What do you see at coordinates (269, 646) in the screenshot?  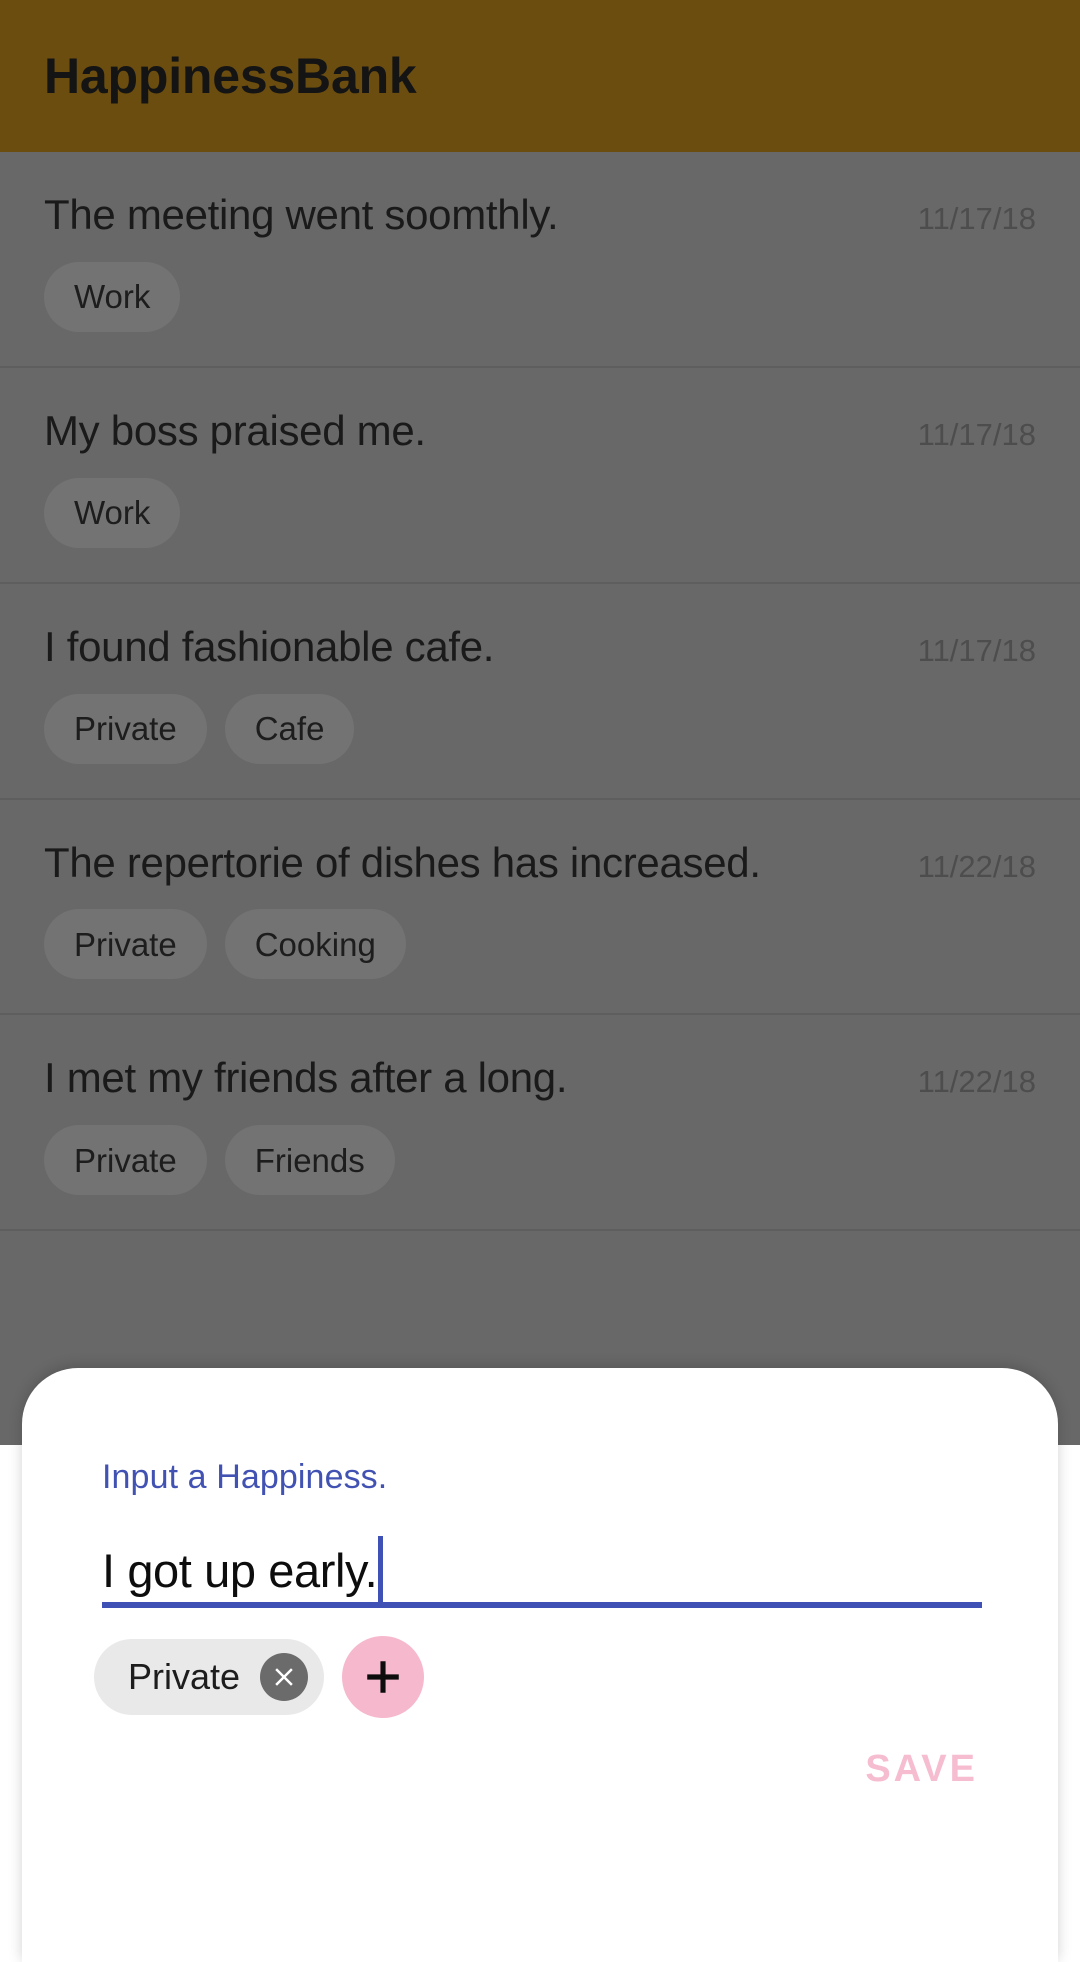 I see `list-item-title: I found fashionable cafe.` at bounding box center [269, 646].